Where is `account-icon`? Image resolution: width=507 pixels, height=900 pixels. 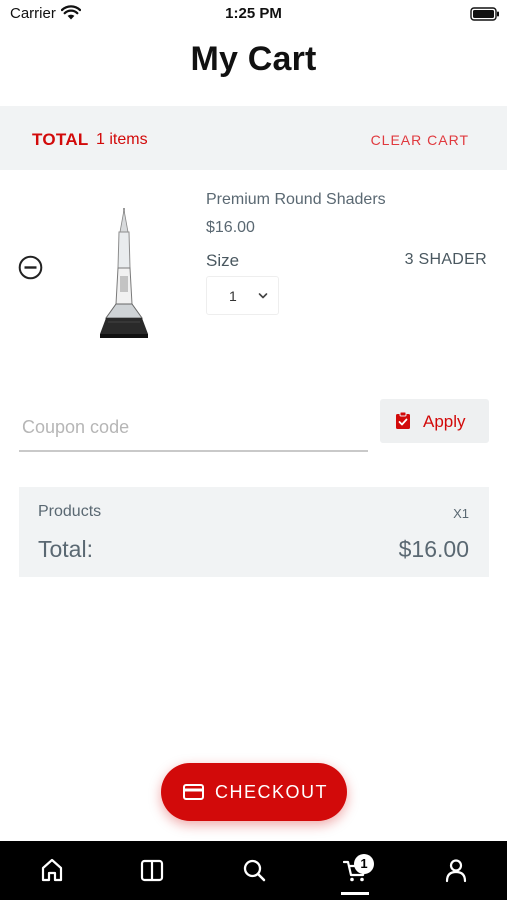 account-icon is located at coordinates (456, 871).